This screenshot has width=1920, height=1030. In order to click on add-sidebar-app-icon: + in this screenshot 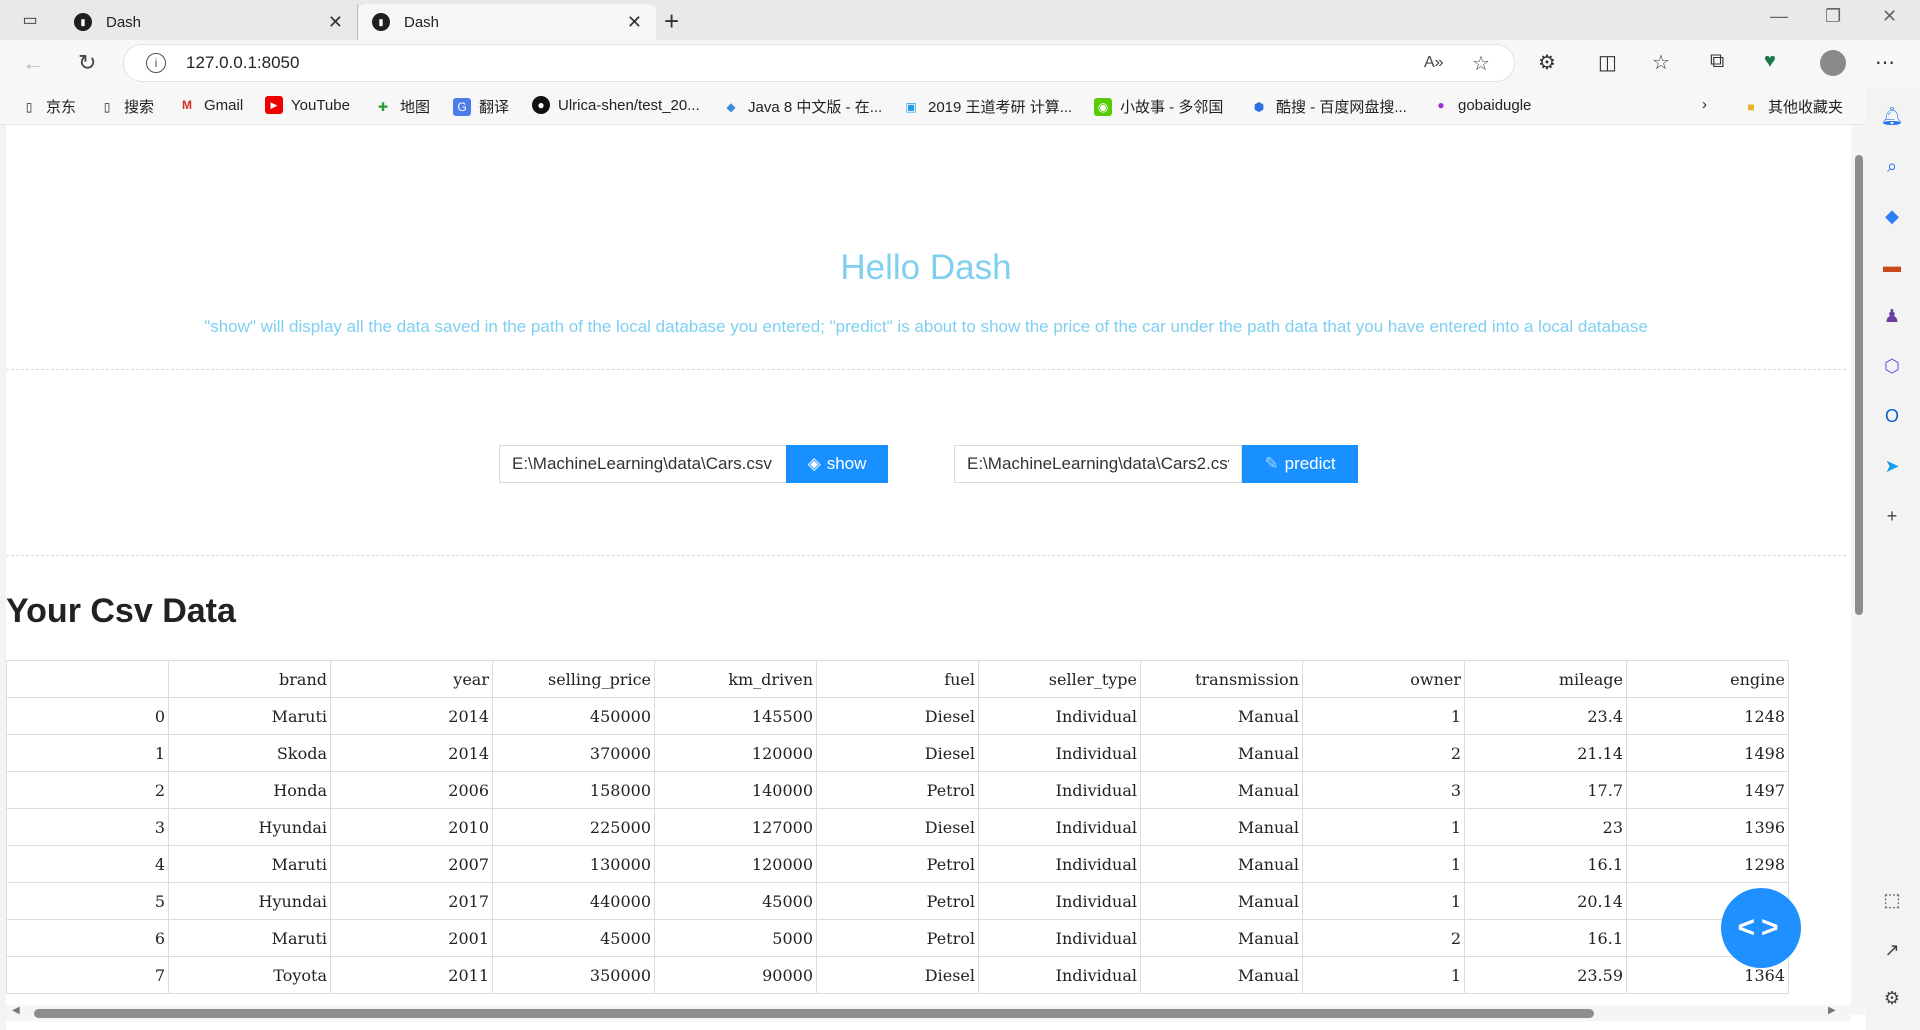, I will do `click(1892, 516)`.